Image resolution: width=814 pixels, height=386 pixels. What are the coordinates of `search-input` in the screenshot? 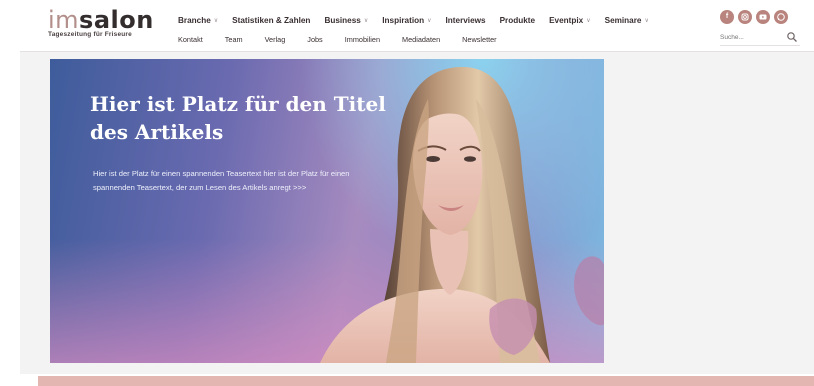 It's located at (750, 37).